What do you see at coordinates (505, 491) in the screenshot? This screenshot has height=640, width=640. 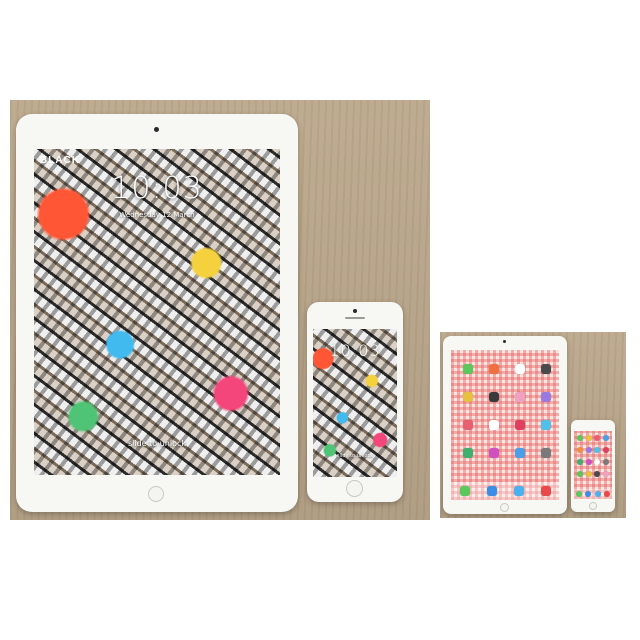 I see `ipad-mini-dock` at bounding box center [505, 491].